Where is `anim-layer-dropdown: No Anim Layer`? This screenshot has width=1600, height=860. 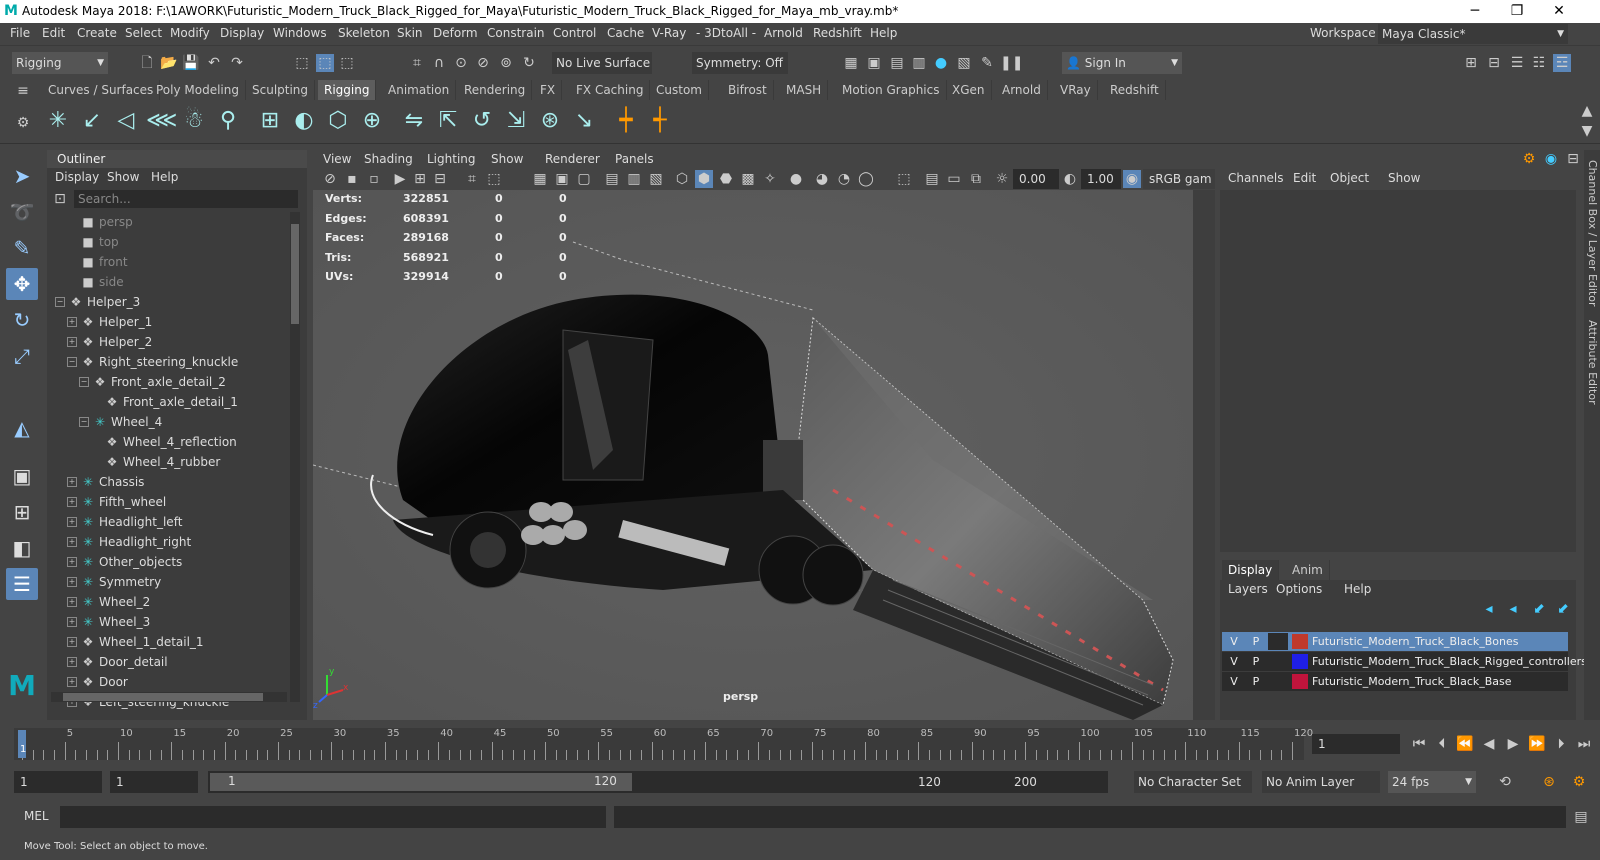 anim-layer-dropdown: No Anim Layer is located at coordinates (1321, 782).